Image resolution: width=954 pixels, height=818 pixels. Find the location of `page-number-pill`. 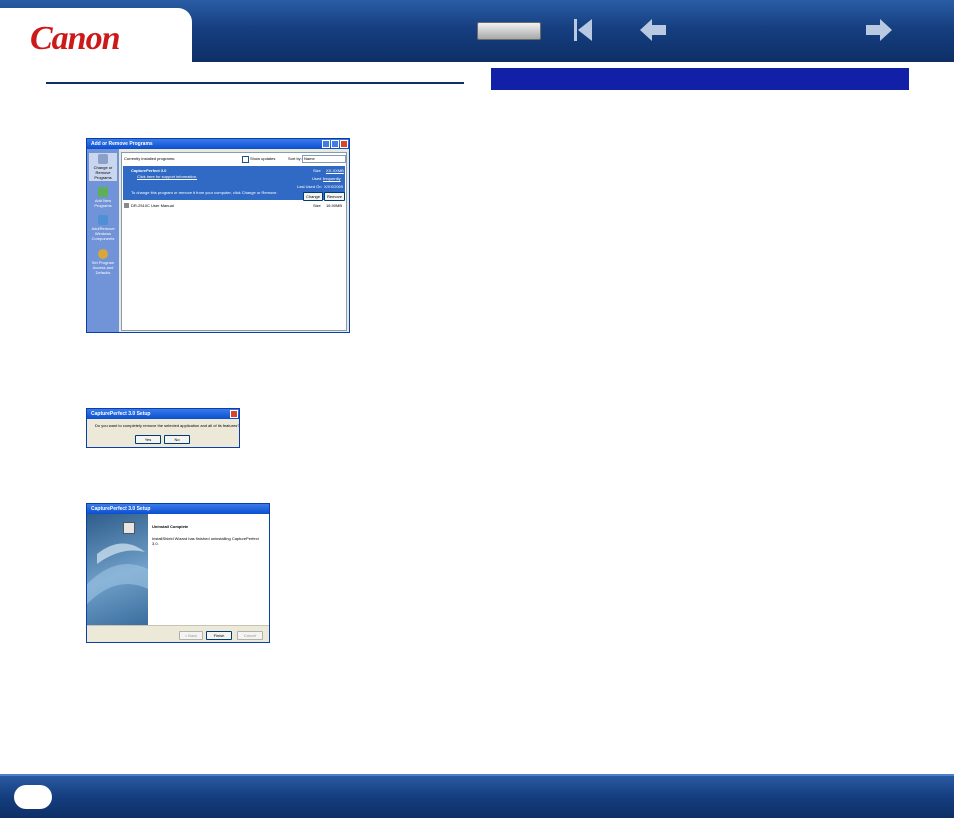

page-number-pill is located at coordinates (33, 797).